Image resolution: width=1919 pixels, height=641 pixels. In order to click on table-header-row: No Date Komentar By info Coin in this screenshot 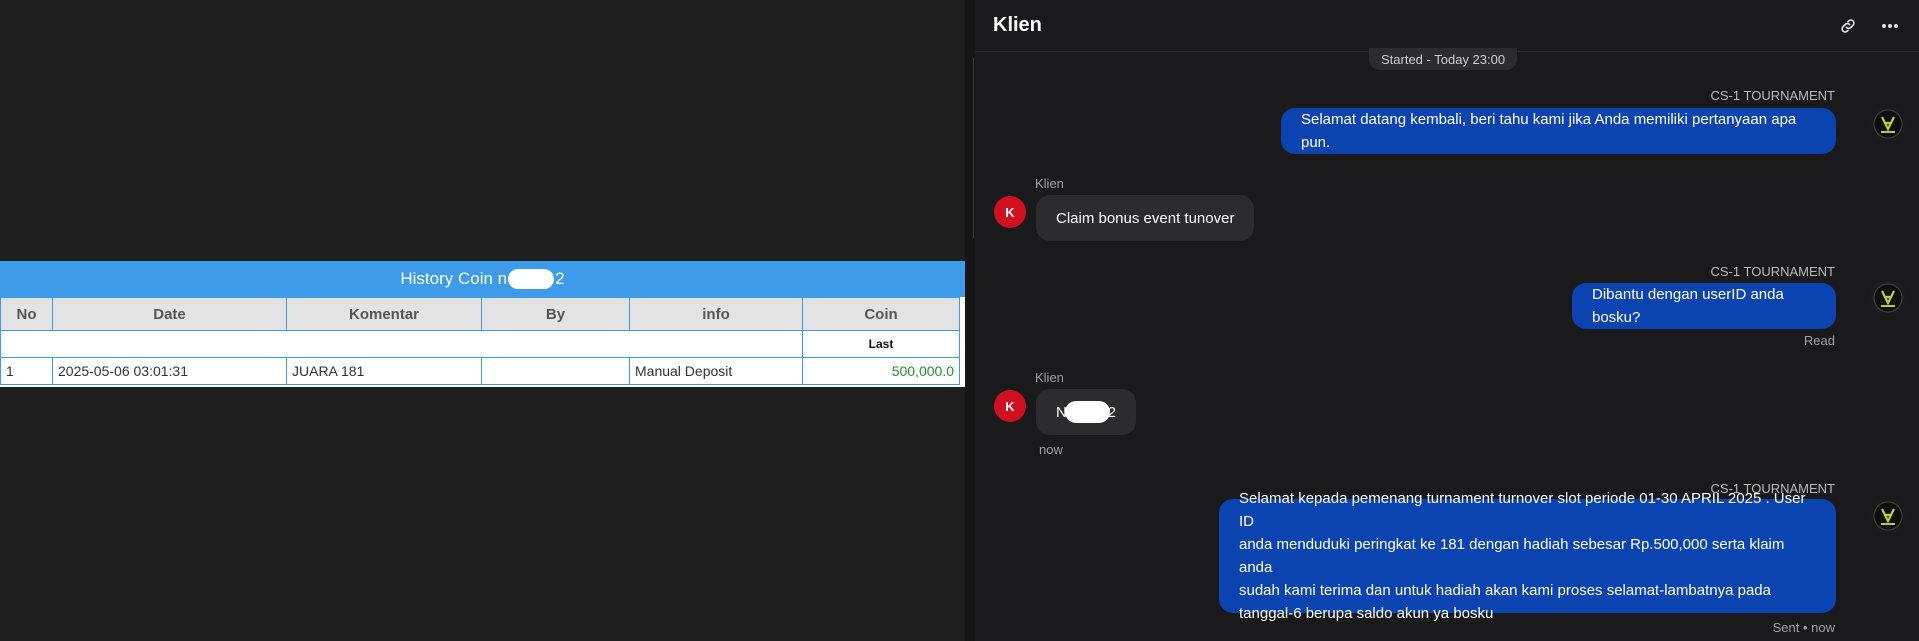, I will do `click(480, 314)`.